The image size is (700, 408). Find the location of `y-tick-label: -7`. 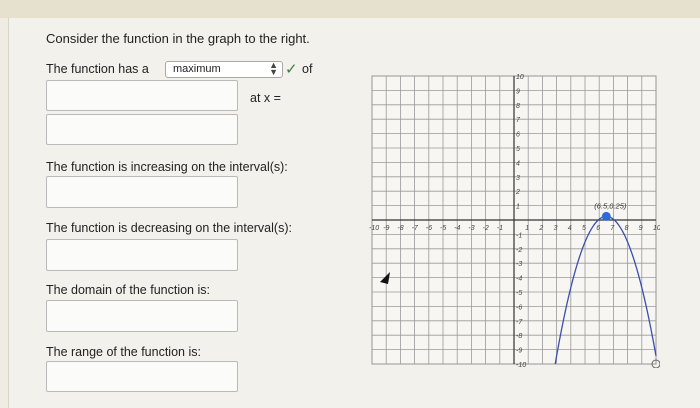

y-tick-label: -7 is located at coordinates (519, 322).